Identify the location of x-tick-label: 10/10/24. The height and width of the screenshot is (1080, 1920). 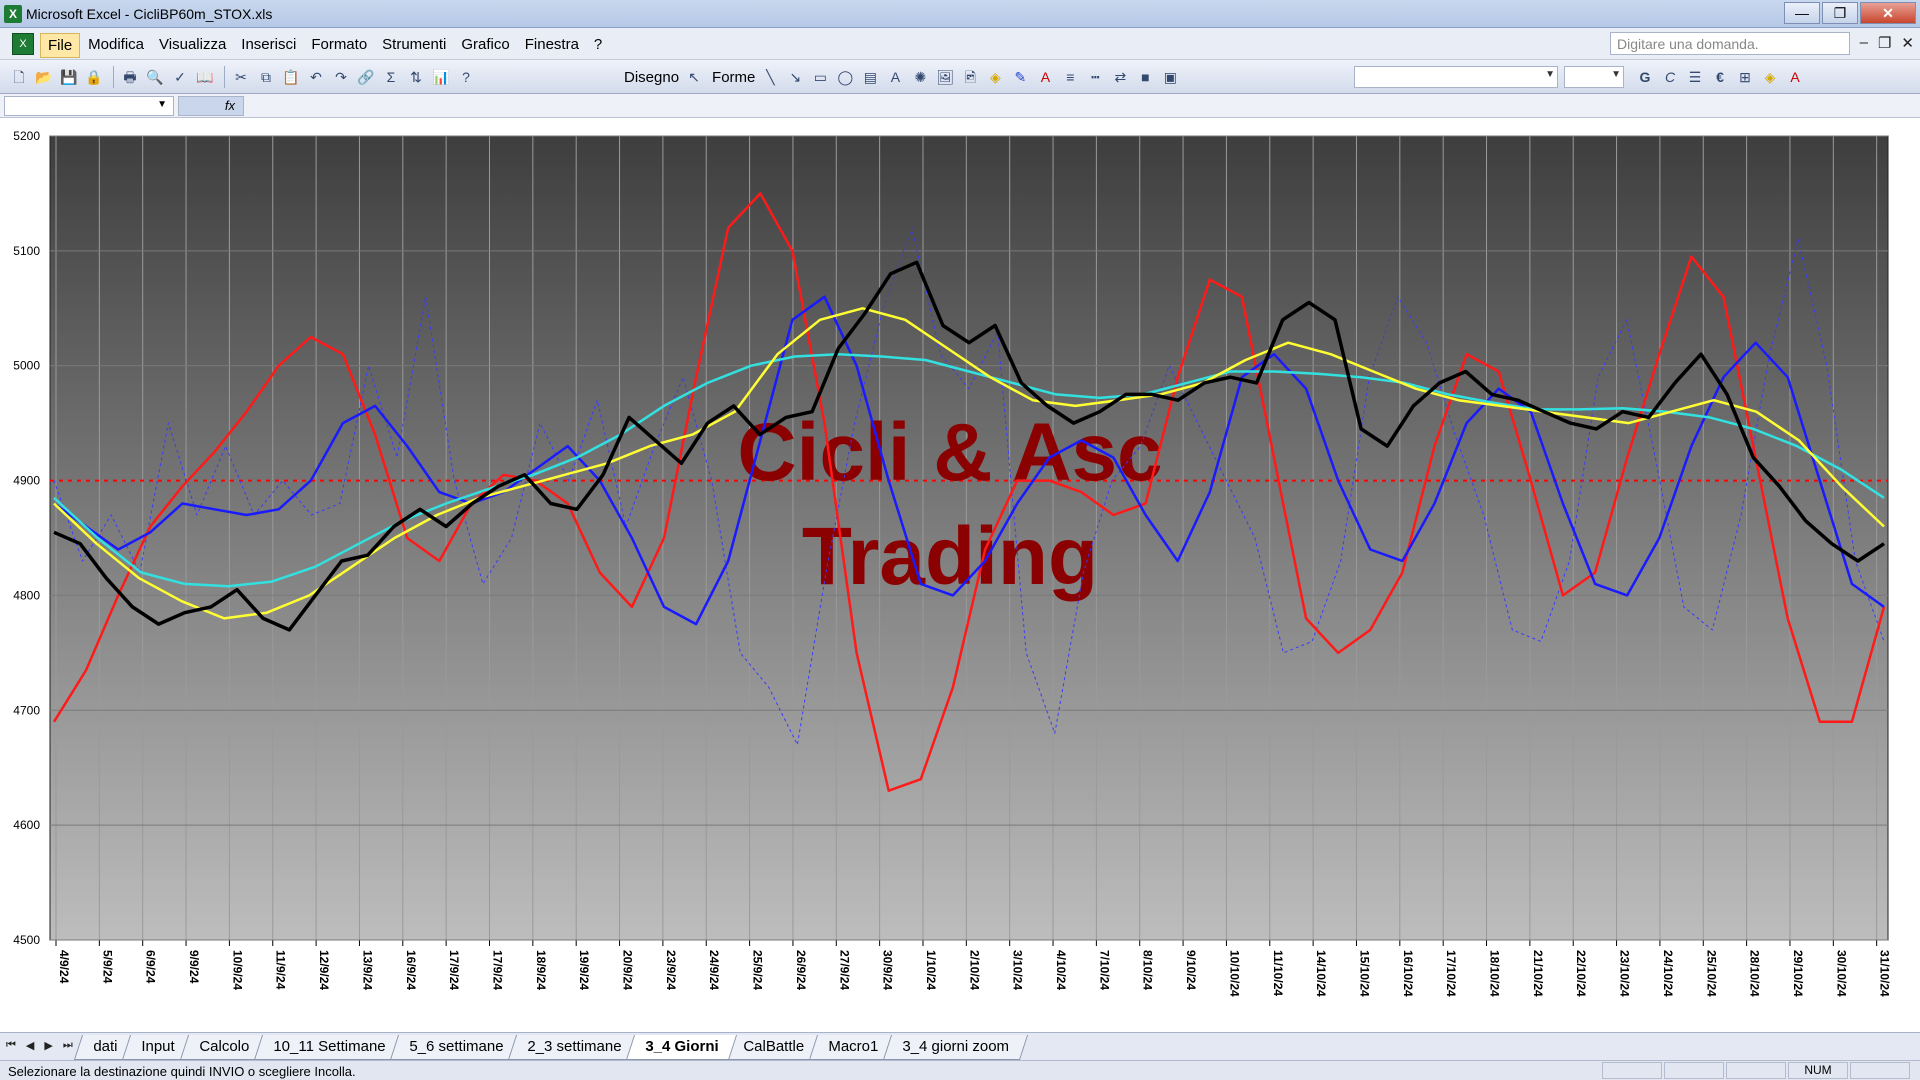
(1234, 973).